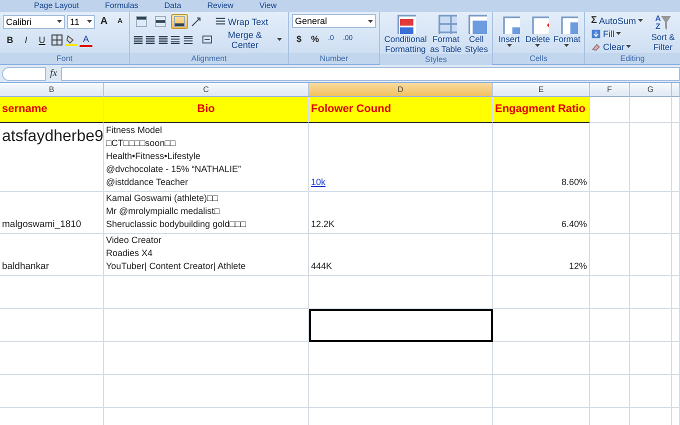 The image size is (680, 425). Describe the element at coordinates (196, 22) in the screenshot. I see `orientation-icon` at that location.